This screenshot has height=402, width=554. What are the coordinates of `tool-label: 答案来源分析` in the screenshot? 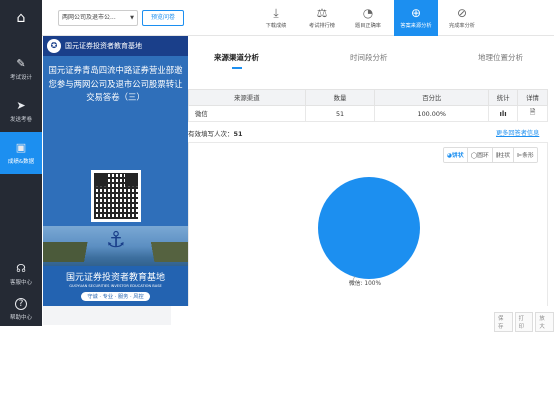 It's located at (416, 26).